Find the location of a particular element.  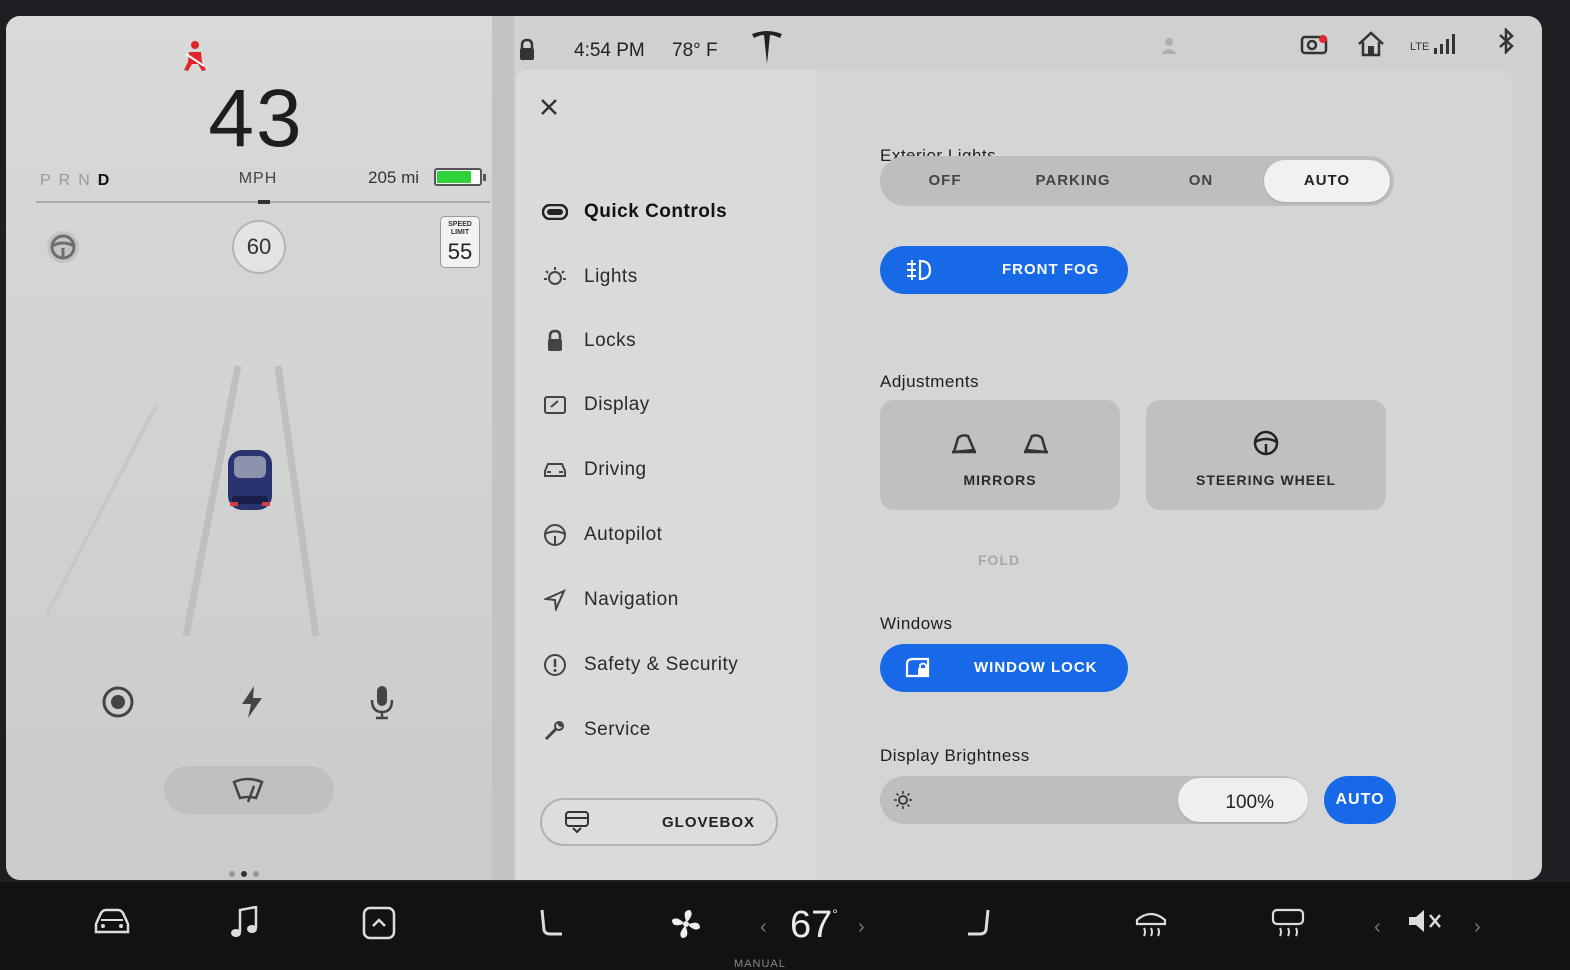

speed-limit-sign: SPEED LIMIT 55 is located at coordinates (460, 242).